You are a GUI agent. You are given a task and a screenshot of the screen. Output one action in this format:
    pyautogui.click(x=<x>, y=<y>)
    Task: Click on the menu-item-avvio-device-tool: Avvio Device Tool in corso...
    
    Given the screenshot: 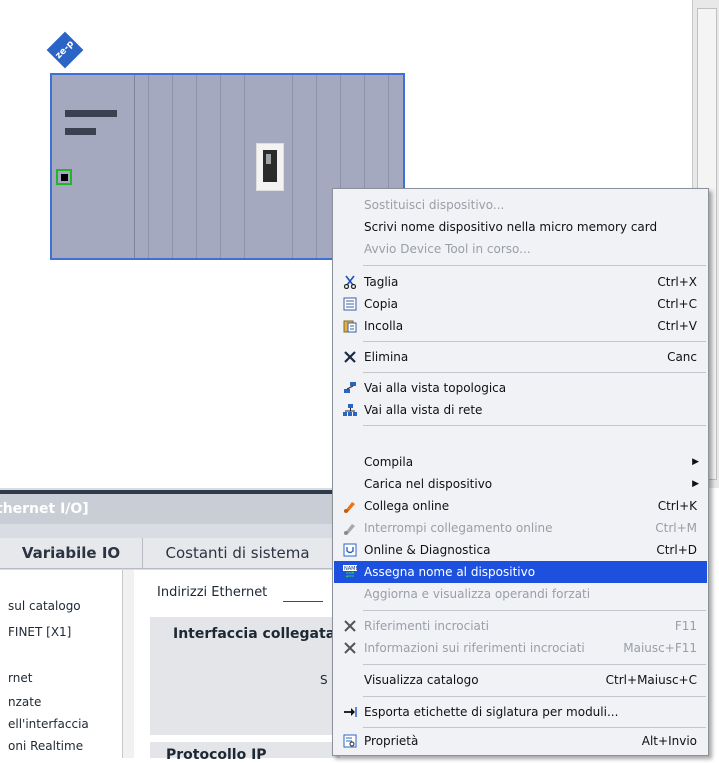 What is the action you would take?
    pyautogui.click(x=520, y=249)
    